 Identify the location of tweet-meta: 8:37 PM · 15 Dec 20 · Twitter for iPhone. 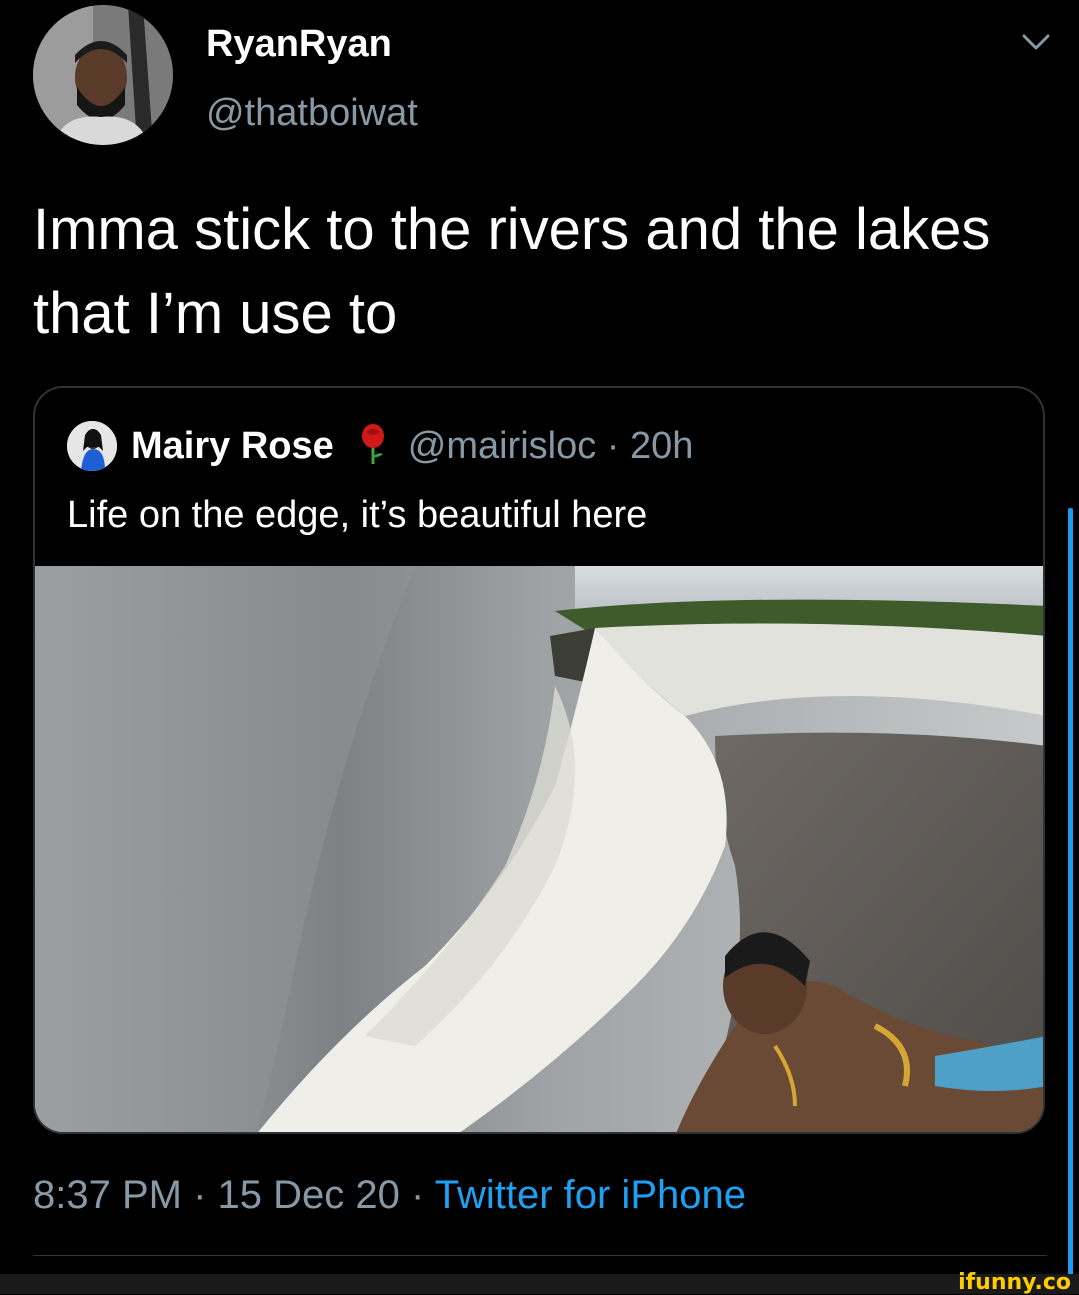
(389, 1195).